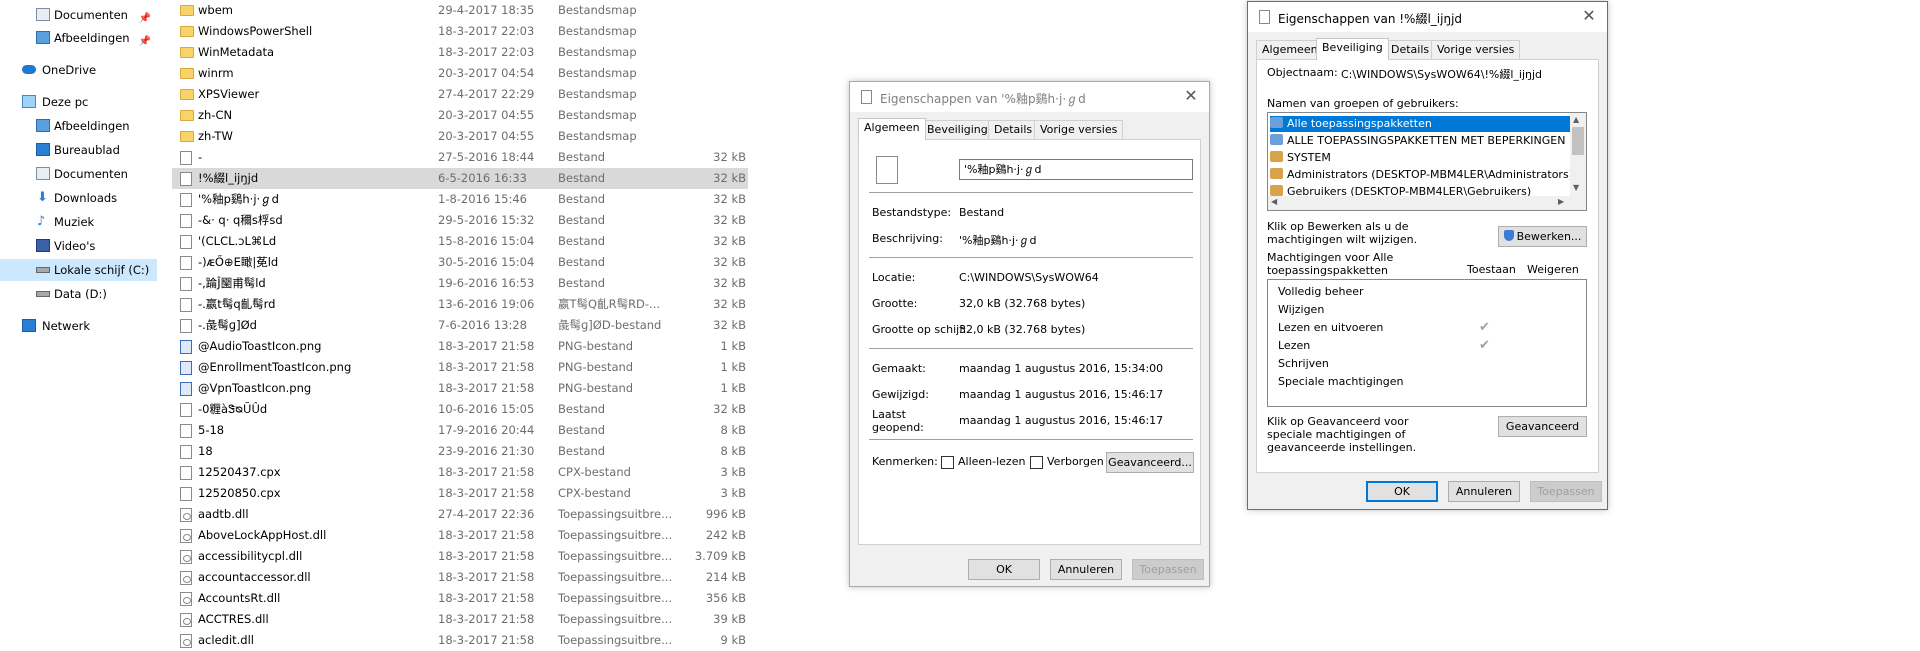  Describe the element at coordinates (460, 115) in the screenshot. I see `file-row: zh-CN 20-3-2017 04:55 Bestandsmap` at that location.